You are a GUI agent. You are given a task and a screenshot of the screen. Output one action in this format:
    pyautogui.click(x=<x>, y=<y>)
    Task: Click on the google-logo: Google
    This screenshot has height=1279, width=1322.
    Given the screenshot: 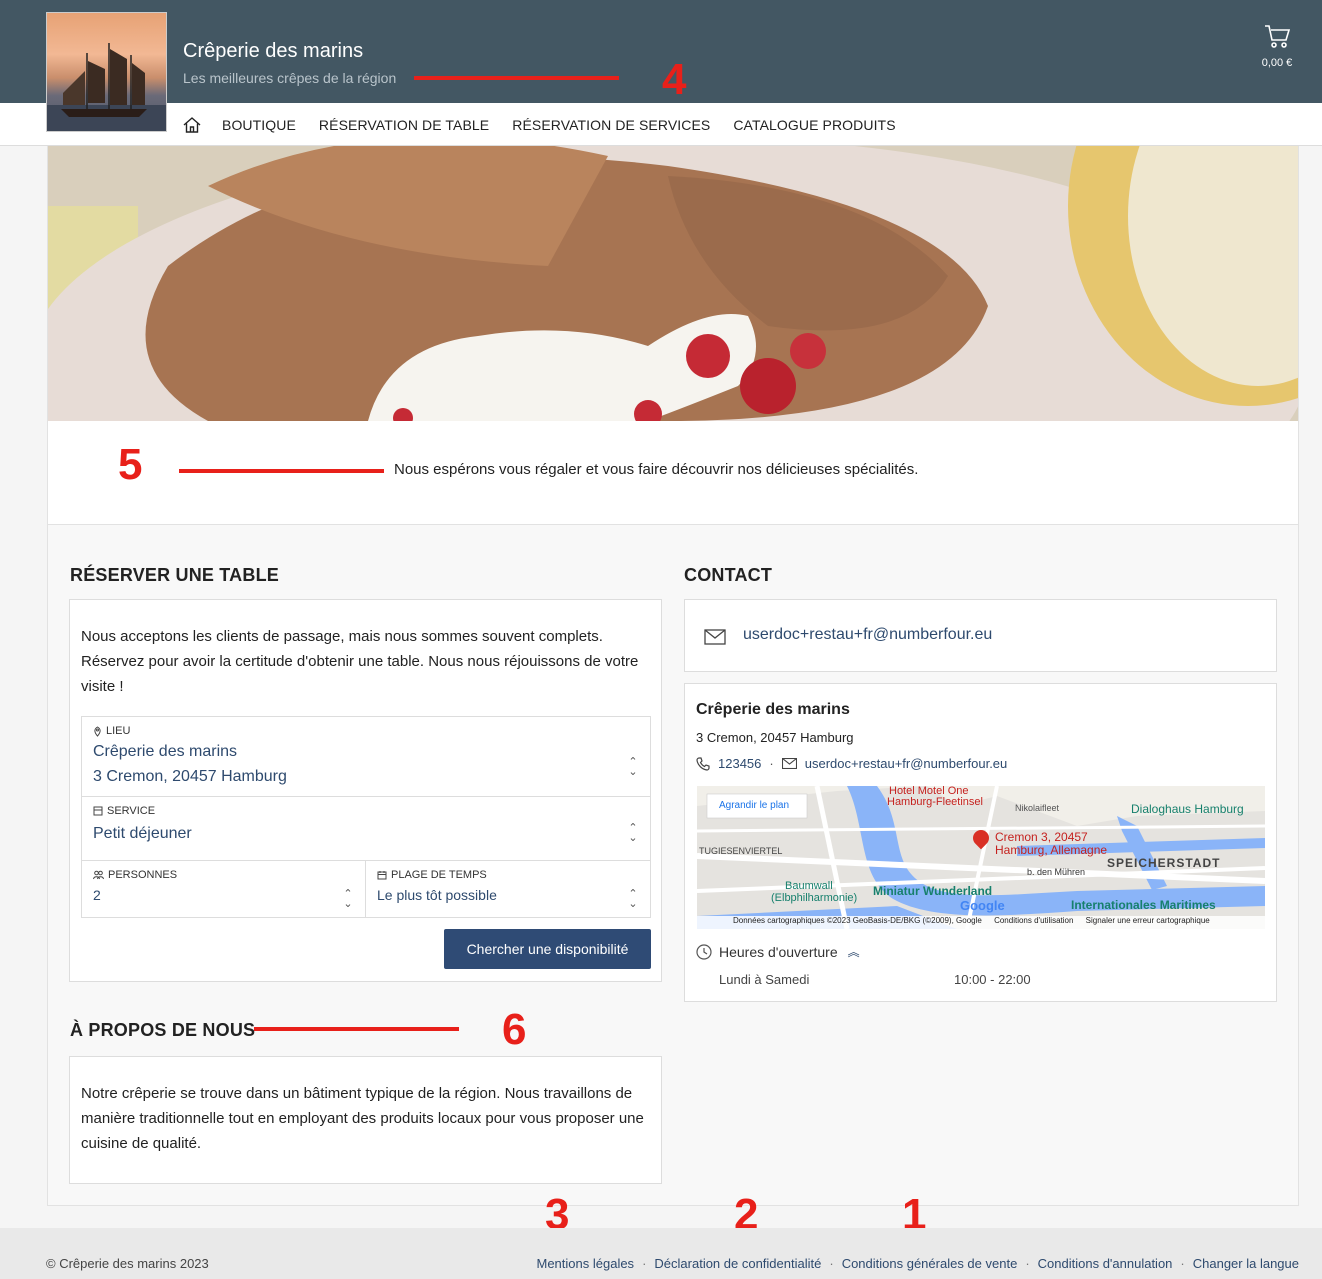 What is the action you would take?
    pyautogui.click(x=982, y=905)
    